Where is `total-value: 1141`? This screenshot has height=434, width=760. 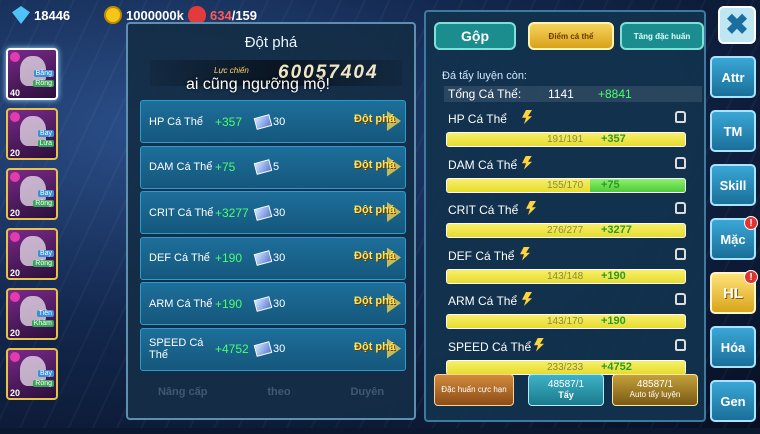
total-value: 1141 is located at coordinates (561, 94).